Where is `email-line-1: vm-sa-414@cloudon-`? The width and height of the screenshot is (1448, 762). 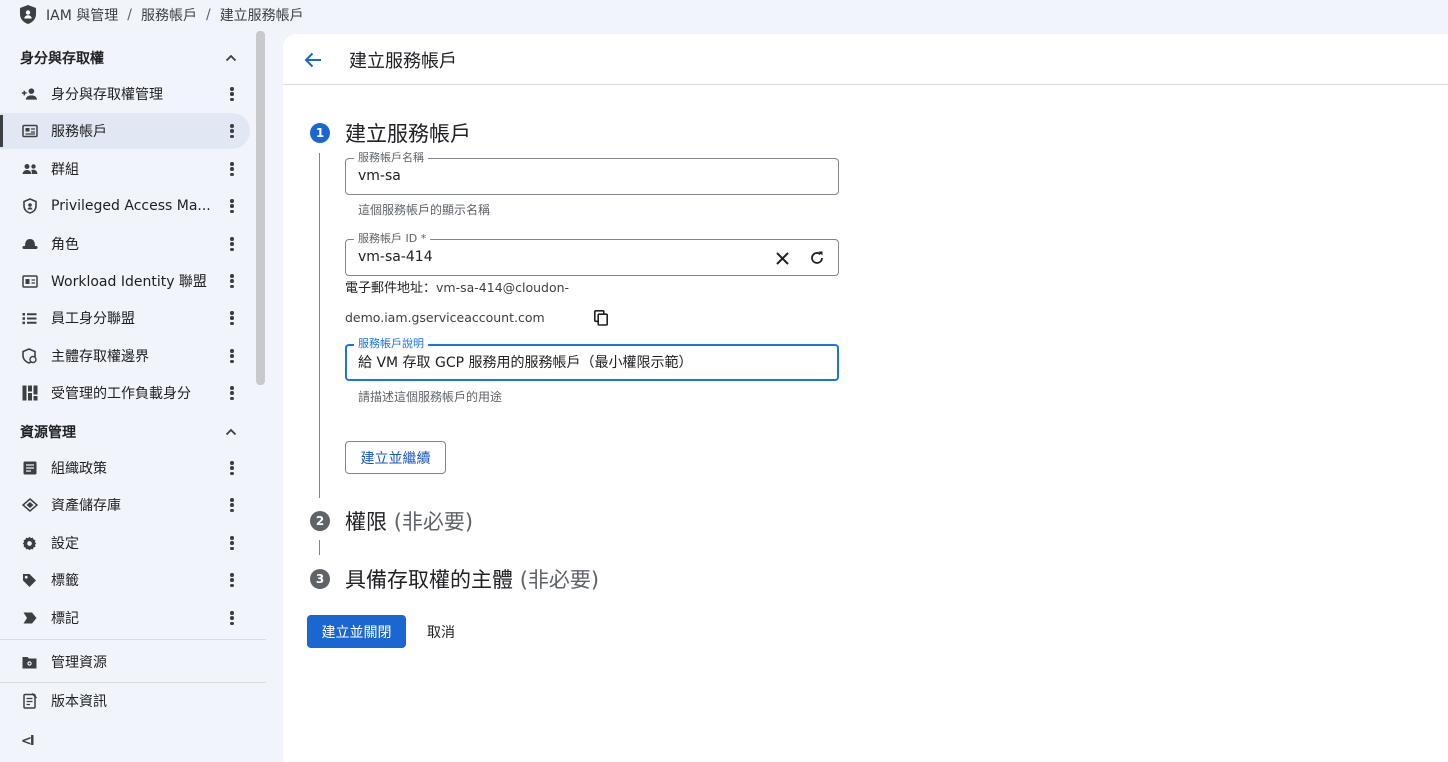 email-line-1: vm-sa-414@cloudon- is located at coordinates (503, 287).